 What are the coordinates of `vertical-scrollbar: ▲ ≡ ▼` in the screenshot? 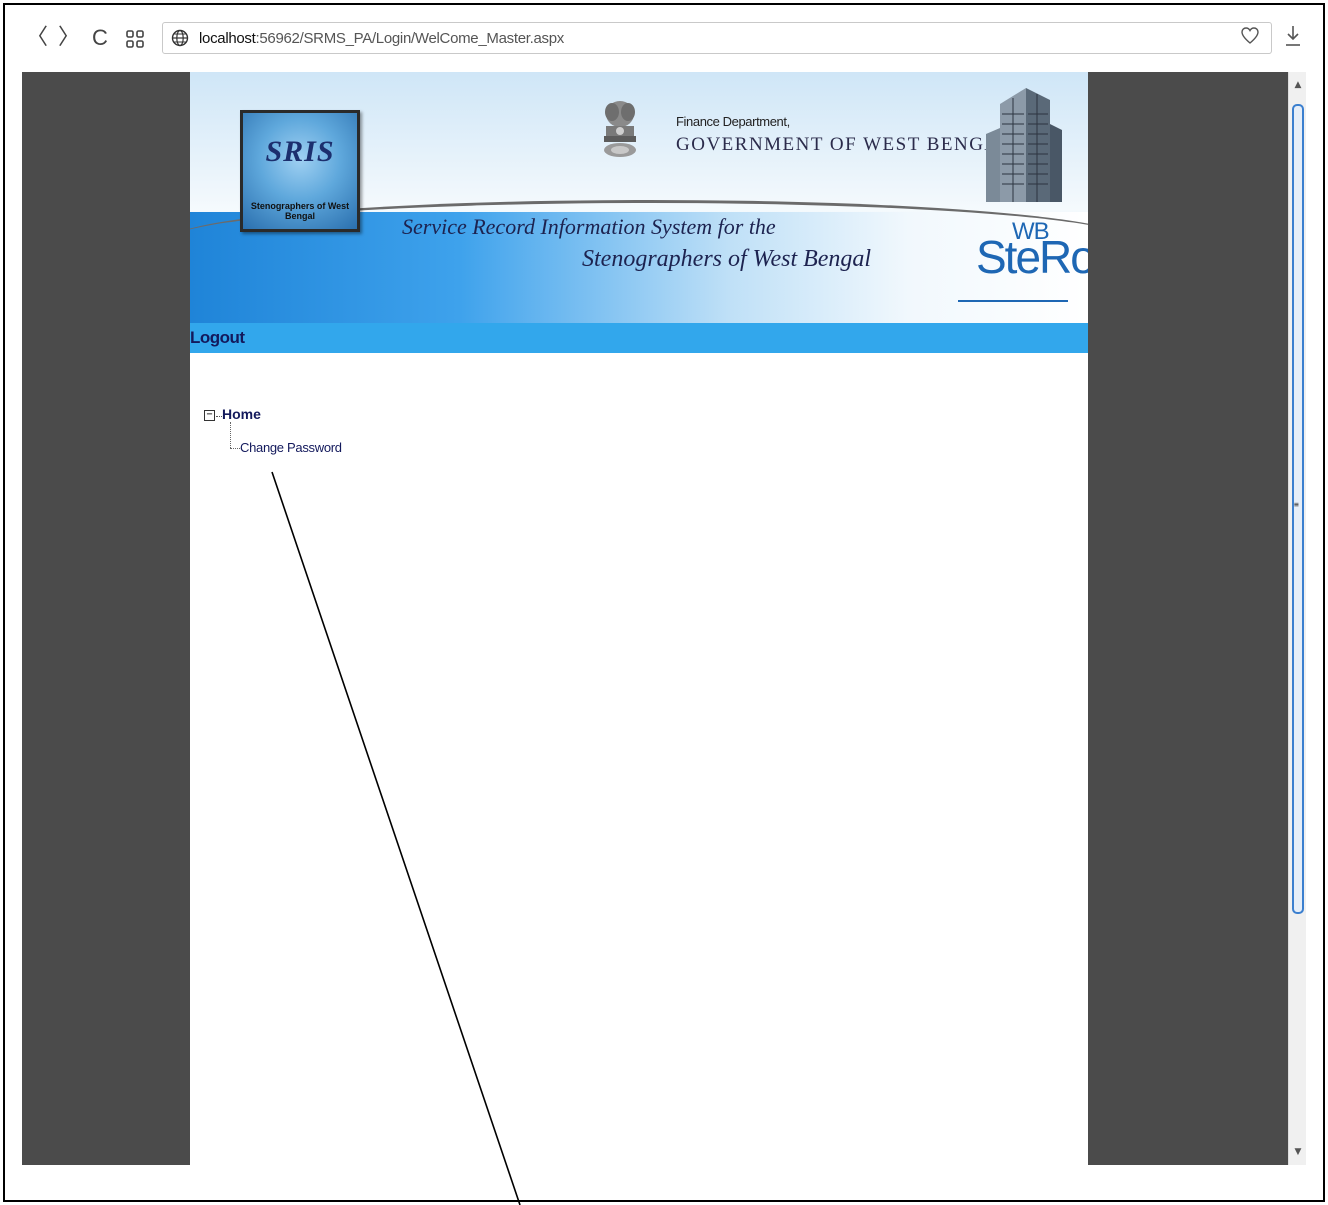 It's located at (1297, 618).